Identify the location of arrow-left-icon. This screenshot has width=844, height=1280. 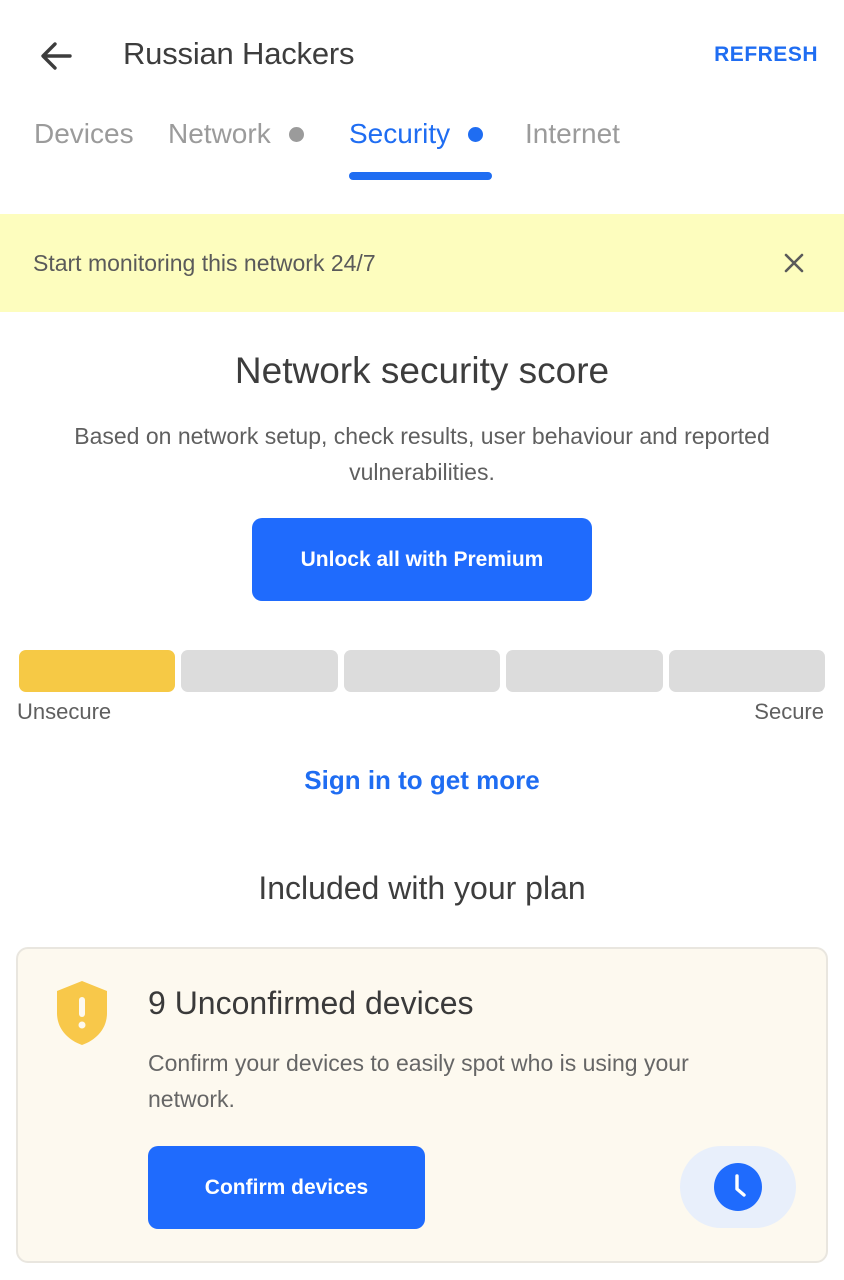
(56, 56).